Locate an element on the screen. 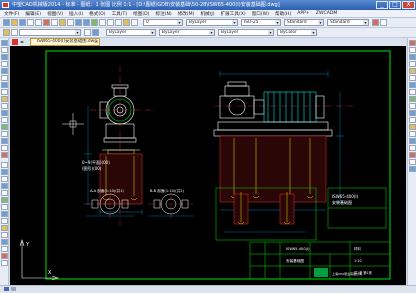  stretch-icon is located at coordinates (4, 221).